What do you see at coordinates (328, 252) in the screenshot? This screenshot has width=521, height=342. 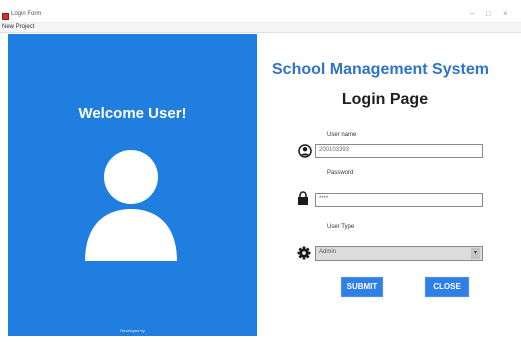 I see `user-type-selected: Admin` at bounding box center [328, 252].